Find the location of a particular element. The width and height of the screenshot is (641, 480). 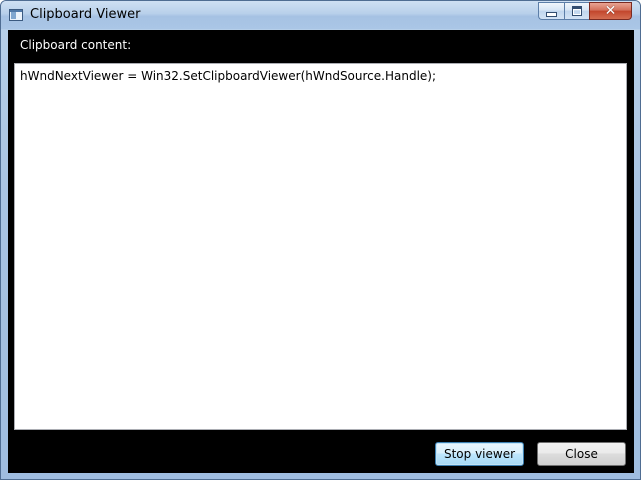

minimize-icon is located at coordinates (551, 14).